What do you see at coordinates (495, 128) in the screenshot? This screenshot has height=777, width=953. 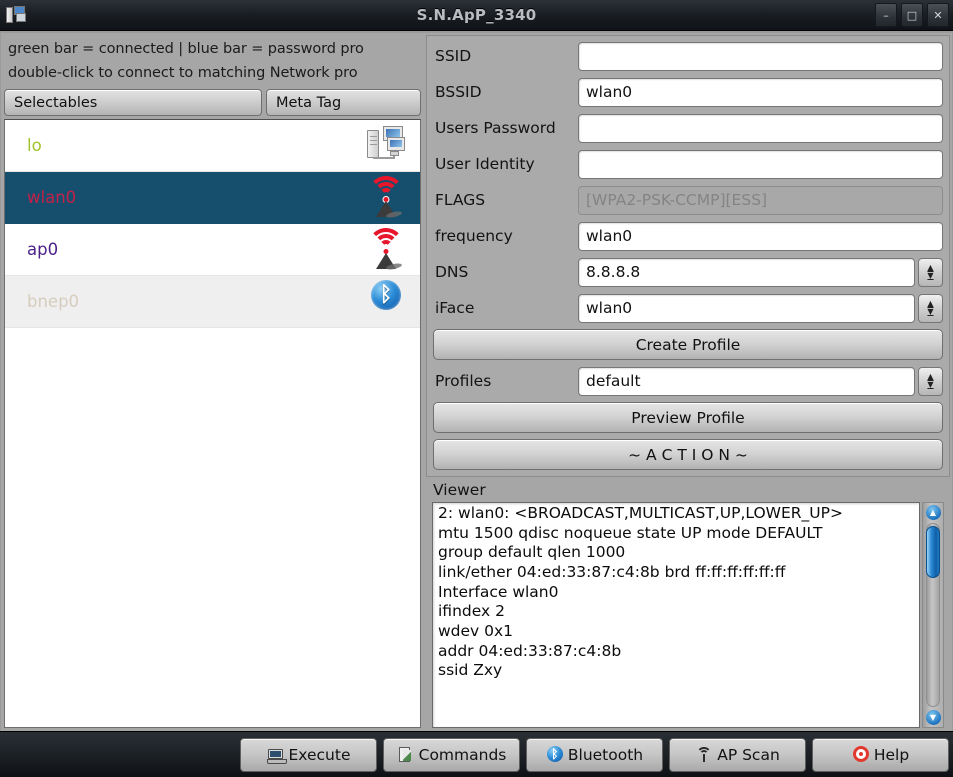 I see `field-label: Users Password` at bounding box center [495, 128].